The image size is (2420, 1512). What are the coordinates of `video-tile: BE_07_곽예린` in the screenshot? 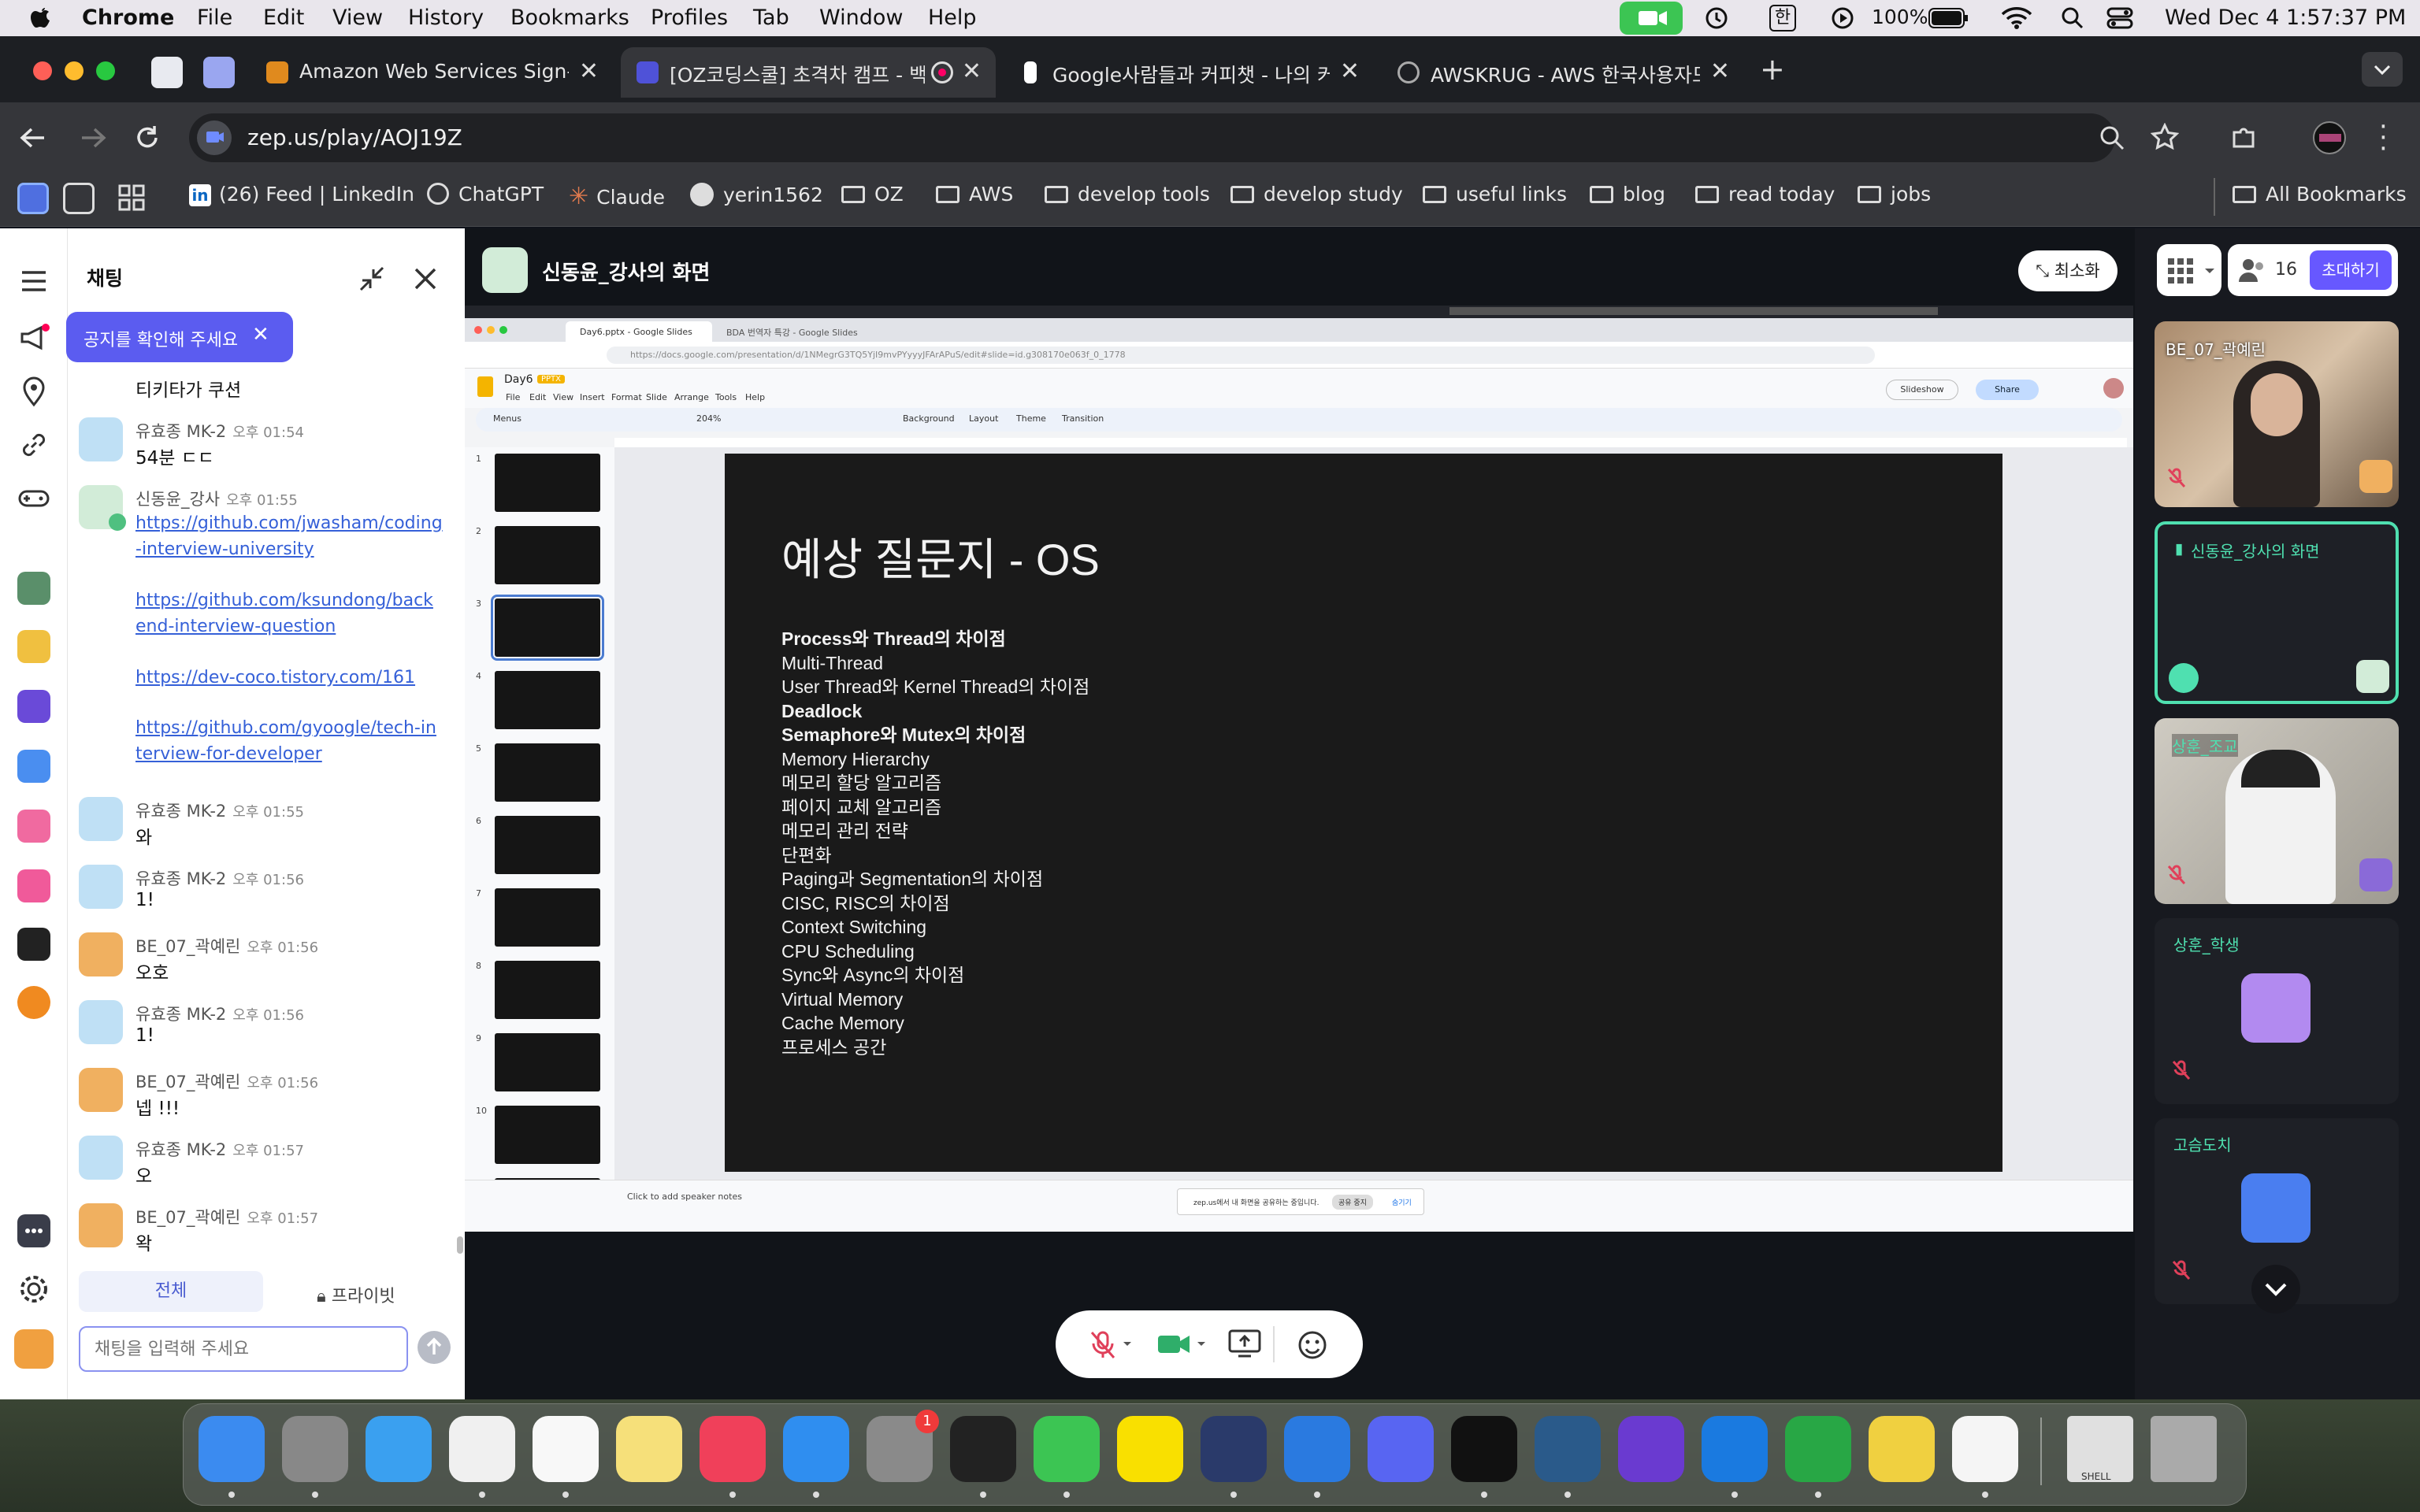 It's located at (2277, 414).